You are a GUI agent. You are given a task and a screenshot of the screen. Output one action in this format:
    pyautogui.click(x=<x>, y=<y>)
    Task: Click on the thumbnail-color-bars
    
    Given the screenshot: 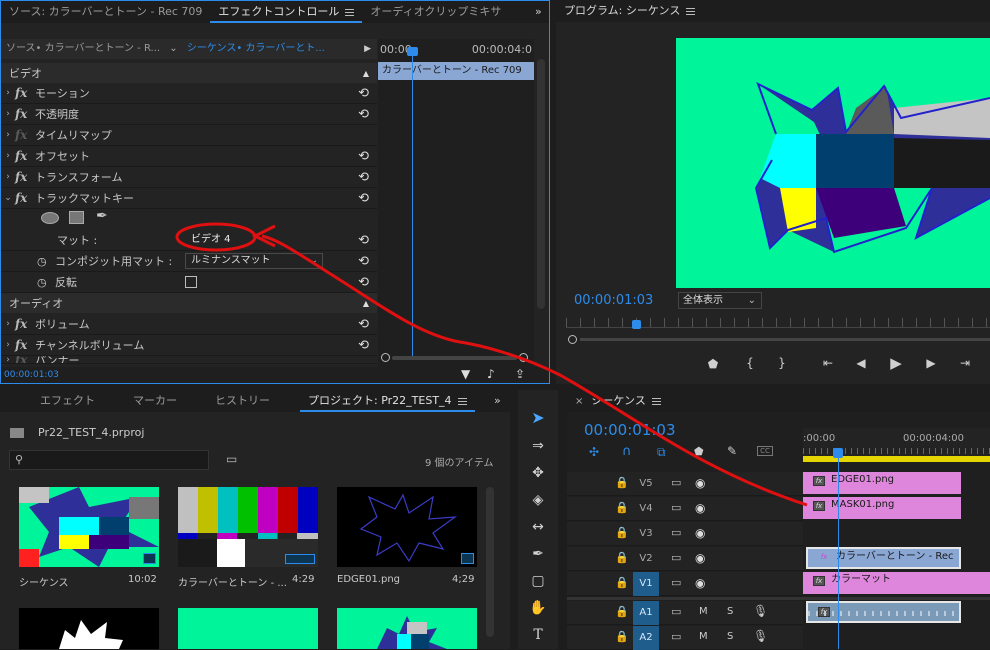 What is the action you would take?
    pyautogui.click(x=248, y=527)
    